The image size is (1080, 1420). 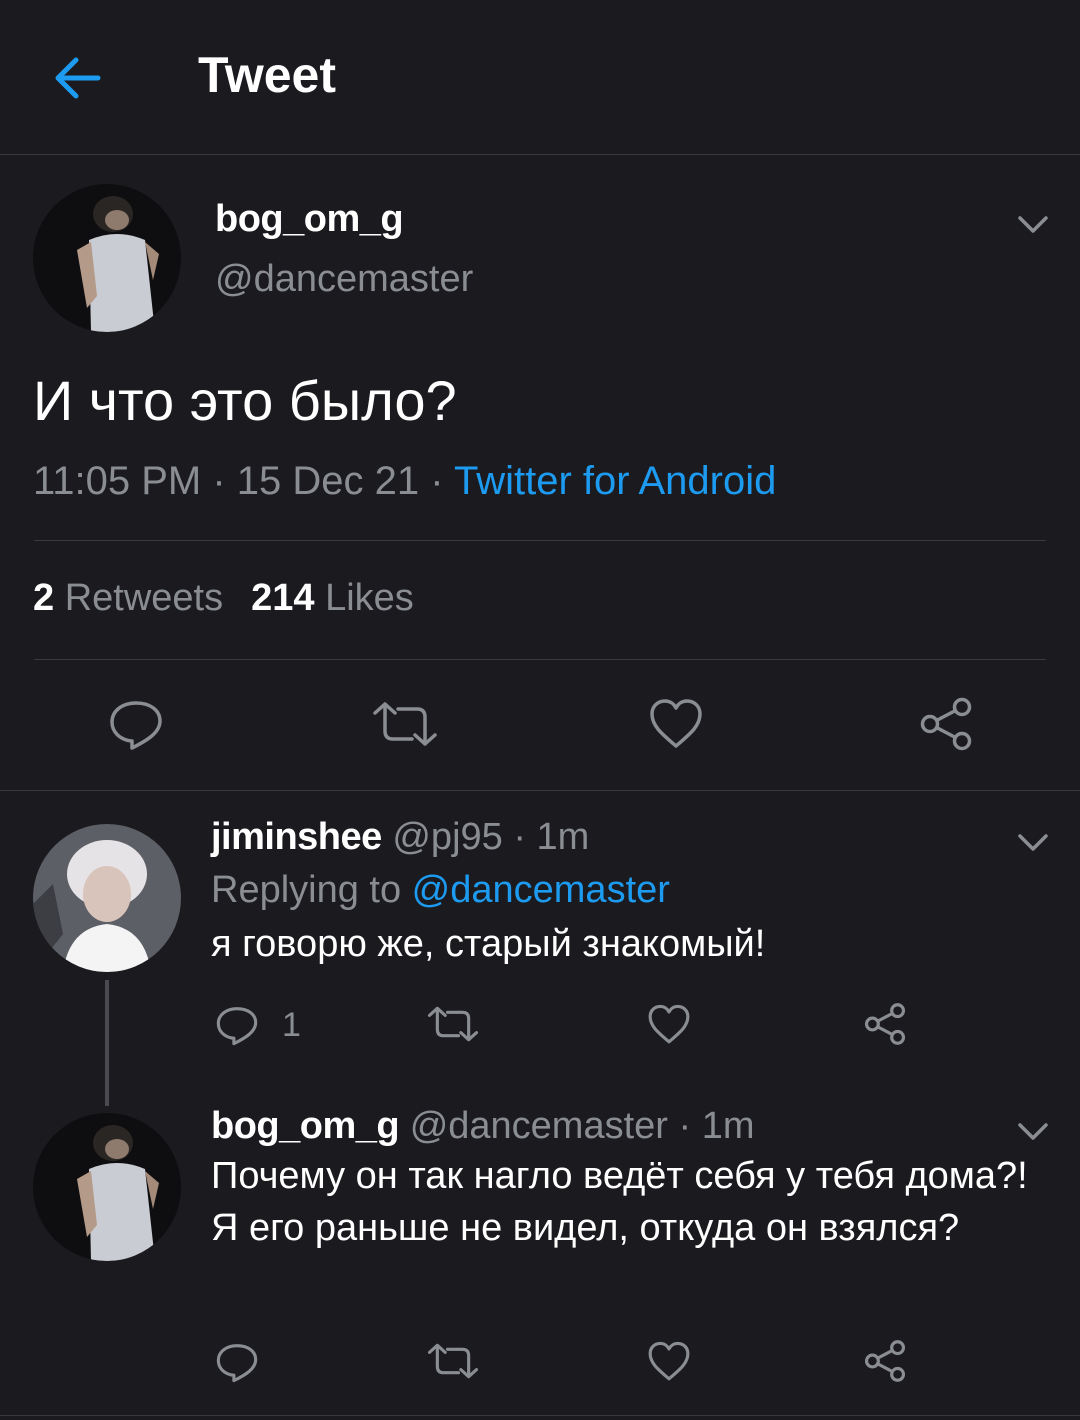 I want to click on replying-to: Replying to @dancemaster, so click(x=440, y=890).